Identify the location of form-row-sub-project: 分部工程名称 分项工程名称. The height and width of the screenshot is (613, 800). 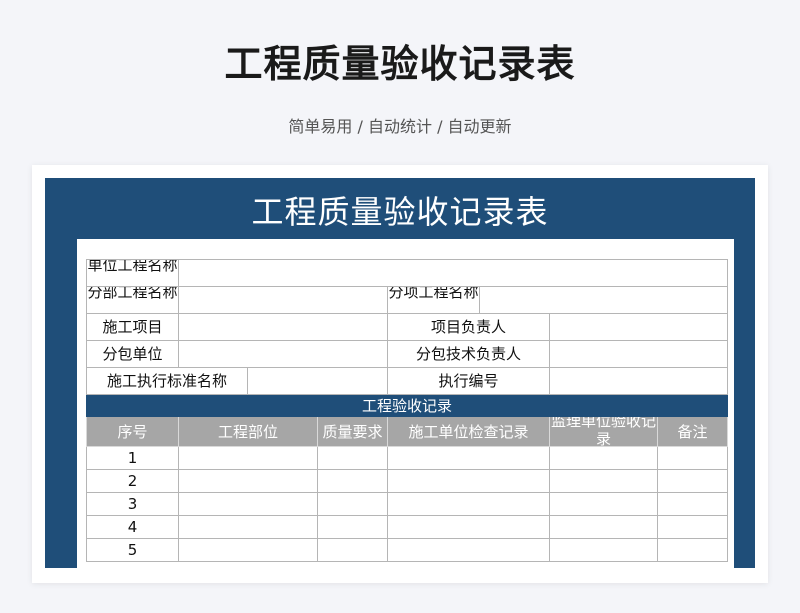
(407, 300).